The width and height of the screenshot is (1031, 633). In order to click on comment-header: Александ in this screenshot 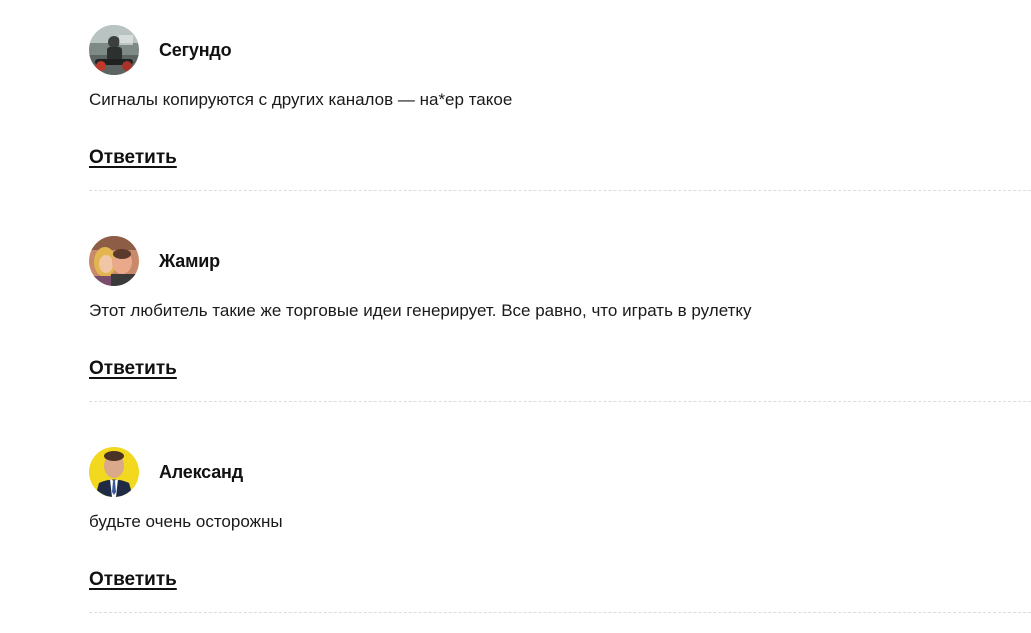, I will do `click(166, 472)`.